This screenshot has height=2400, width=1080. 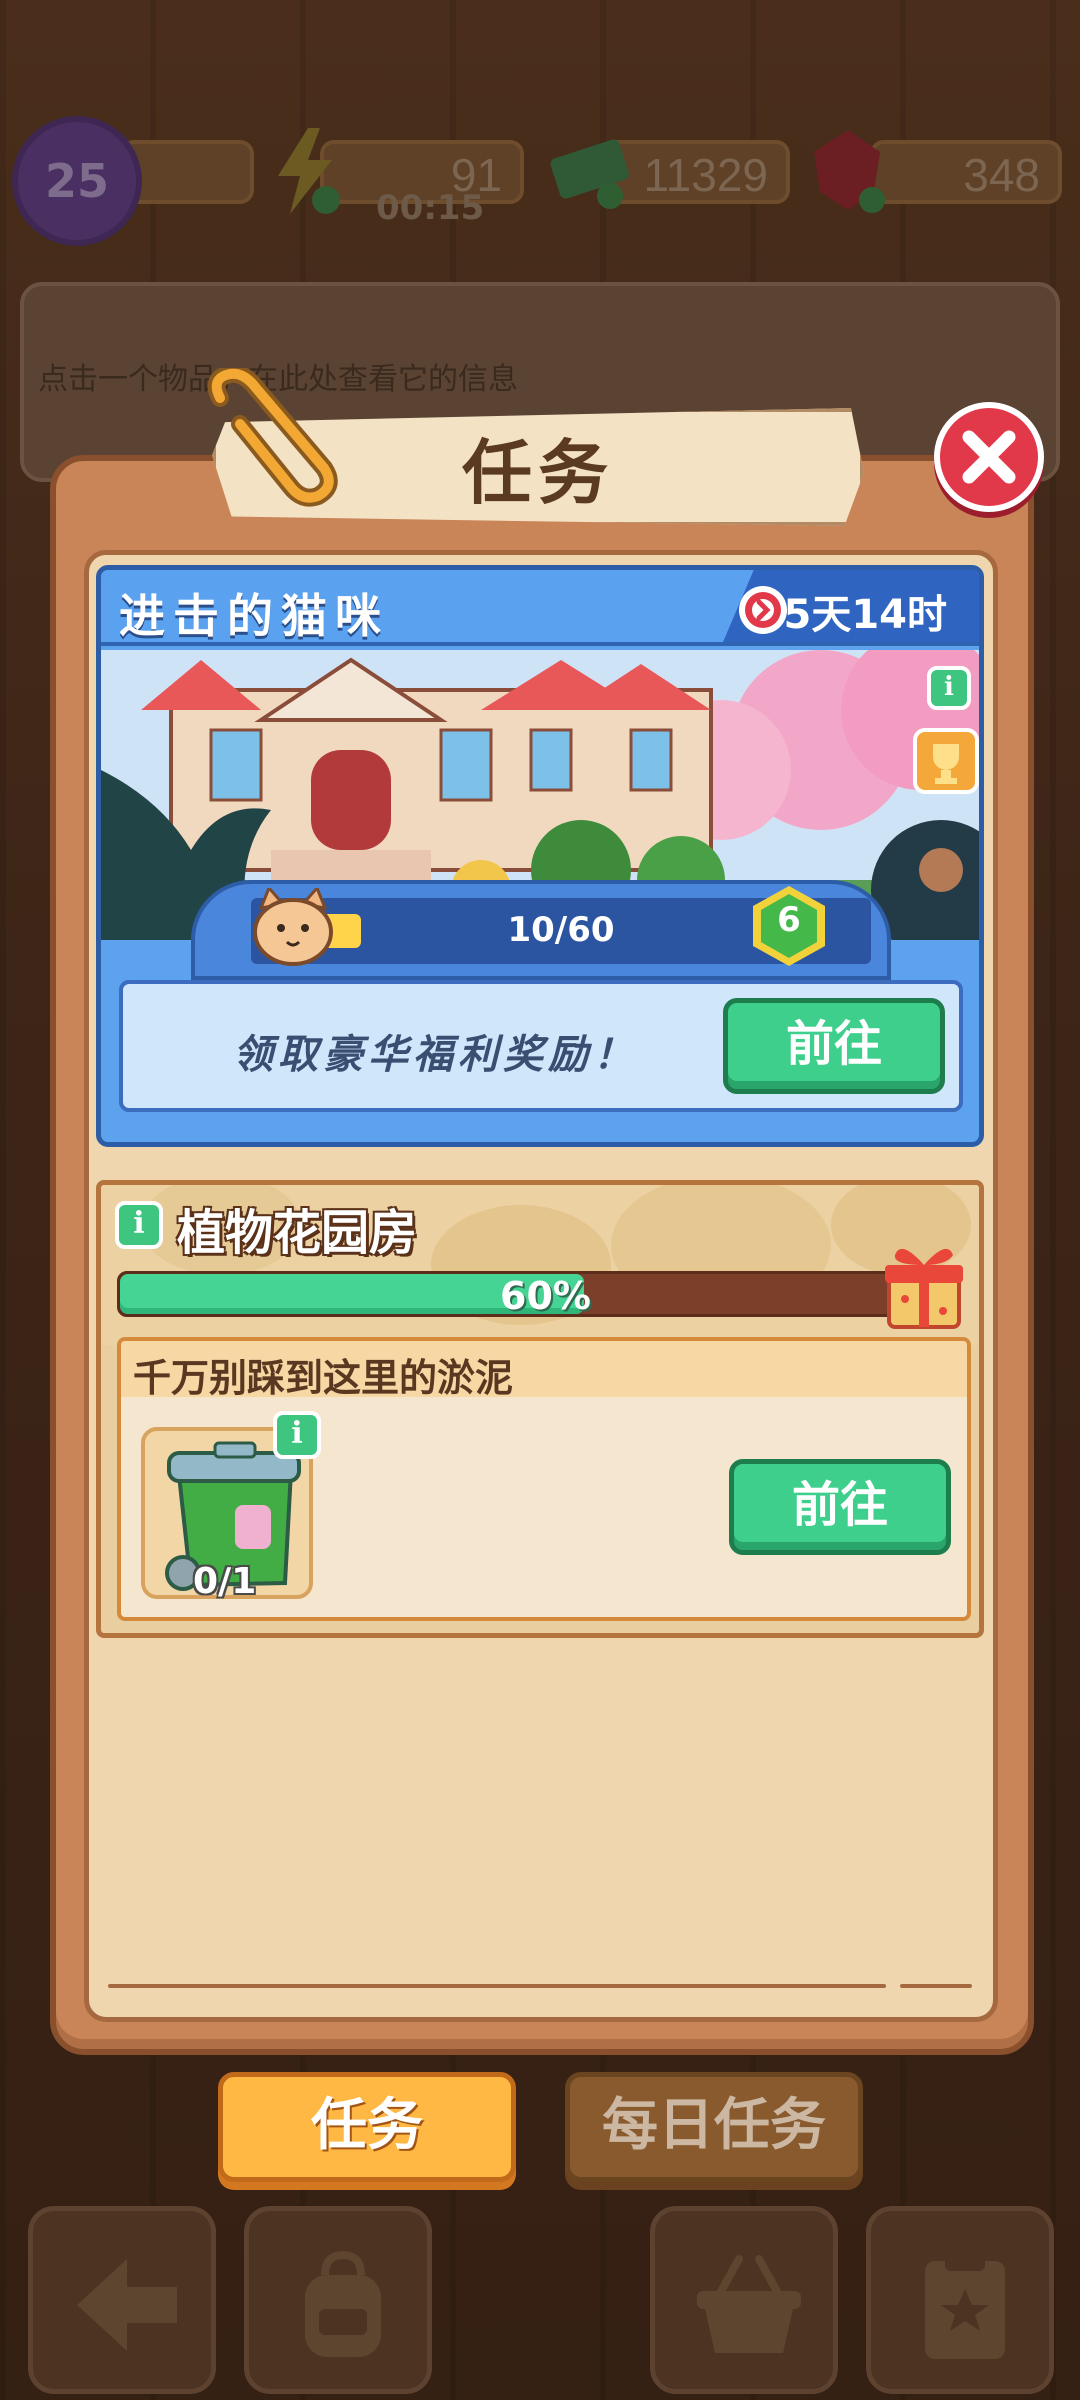 What do you see at coordinates (705, 175) in the screenshot?
I see `cash-value: 11329` at bounding box center [705, 175].